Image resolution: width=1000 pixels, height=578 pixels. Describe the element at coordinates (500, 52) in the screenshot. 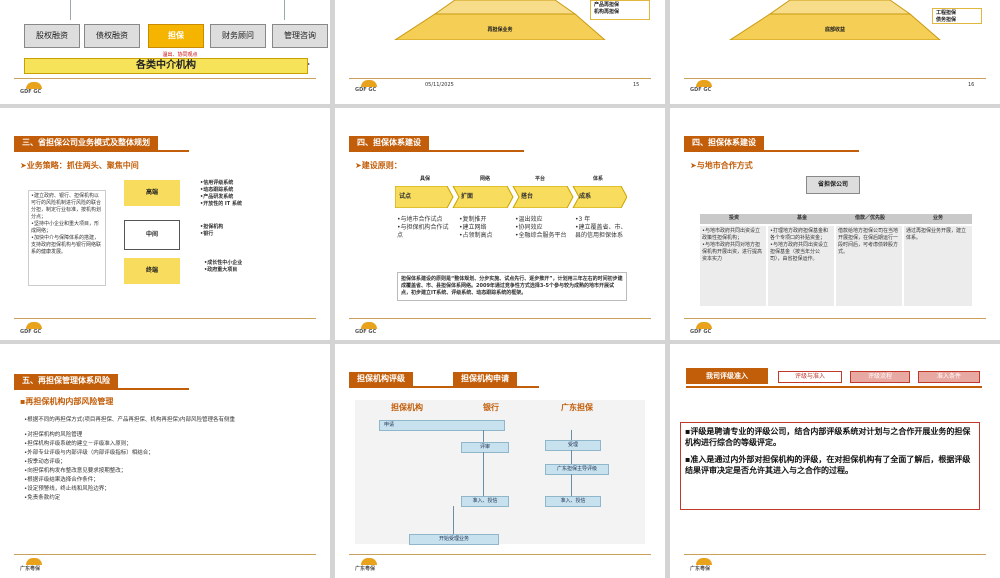

I see `slide-thumbnail-2: 再担保业务 产品再担保 机构再担保 GDF GC 05/11/2025 15` at that location.